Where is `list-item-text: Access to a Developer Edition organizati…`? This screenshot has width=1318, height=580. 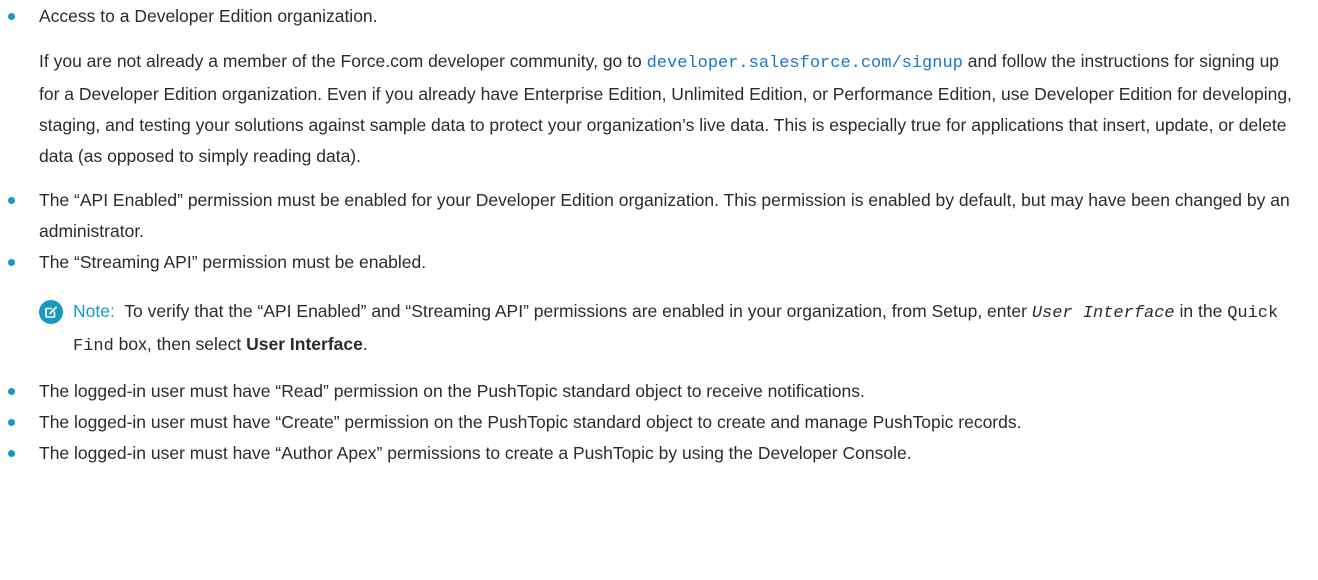 list-item-text: Access to a Developer Edition organizati… is located at coordinates (208, 16).